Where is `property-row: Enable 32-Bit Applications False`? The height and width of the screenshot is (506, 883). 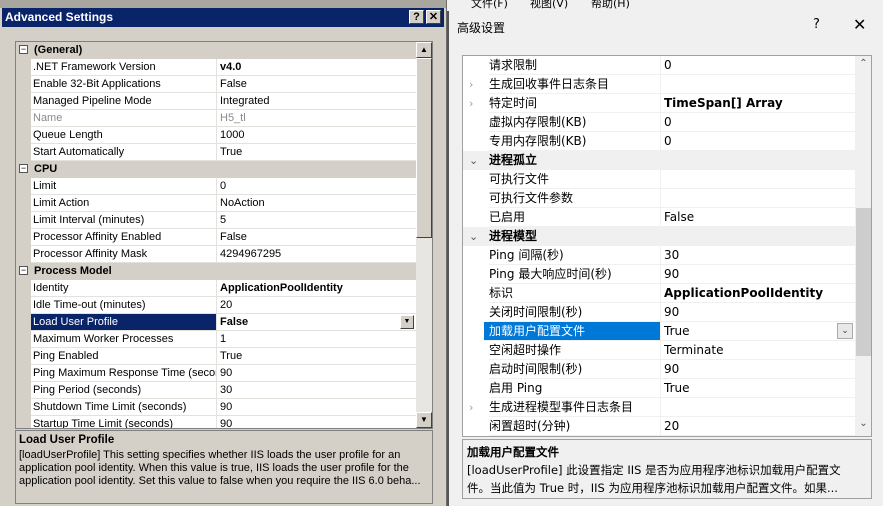 property-row: Enable 32-Bit Applications False is located at coordinates (216, 84).